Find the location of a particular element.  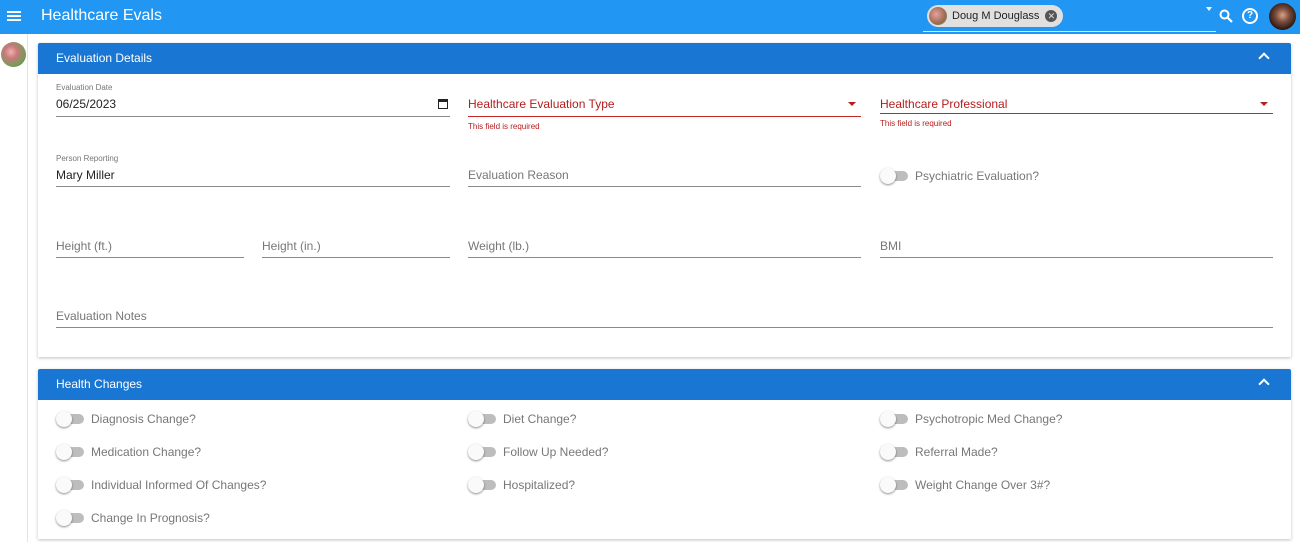

field-value: Mary Miller is located at coordinates (85, 175).